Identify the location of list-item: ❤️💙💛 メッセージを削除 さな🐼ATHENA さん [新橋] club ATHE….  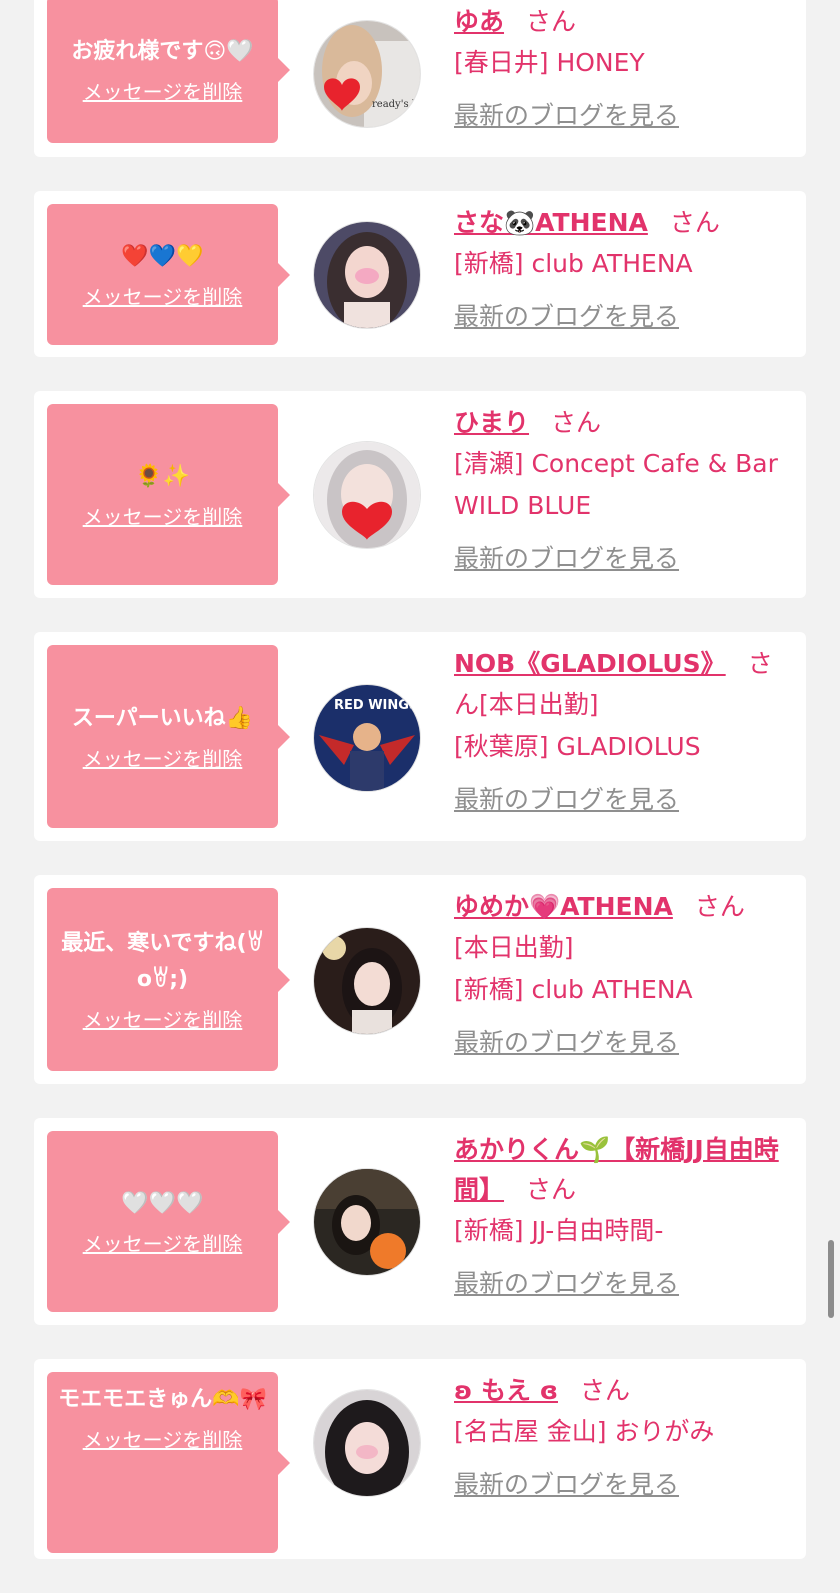
(420, 274).